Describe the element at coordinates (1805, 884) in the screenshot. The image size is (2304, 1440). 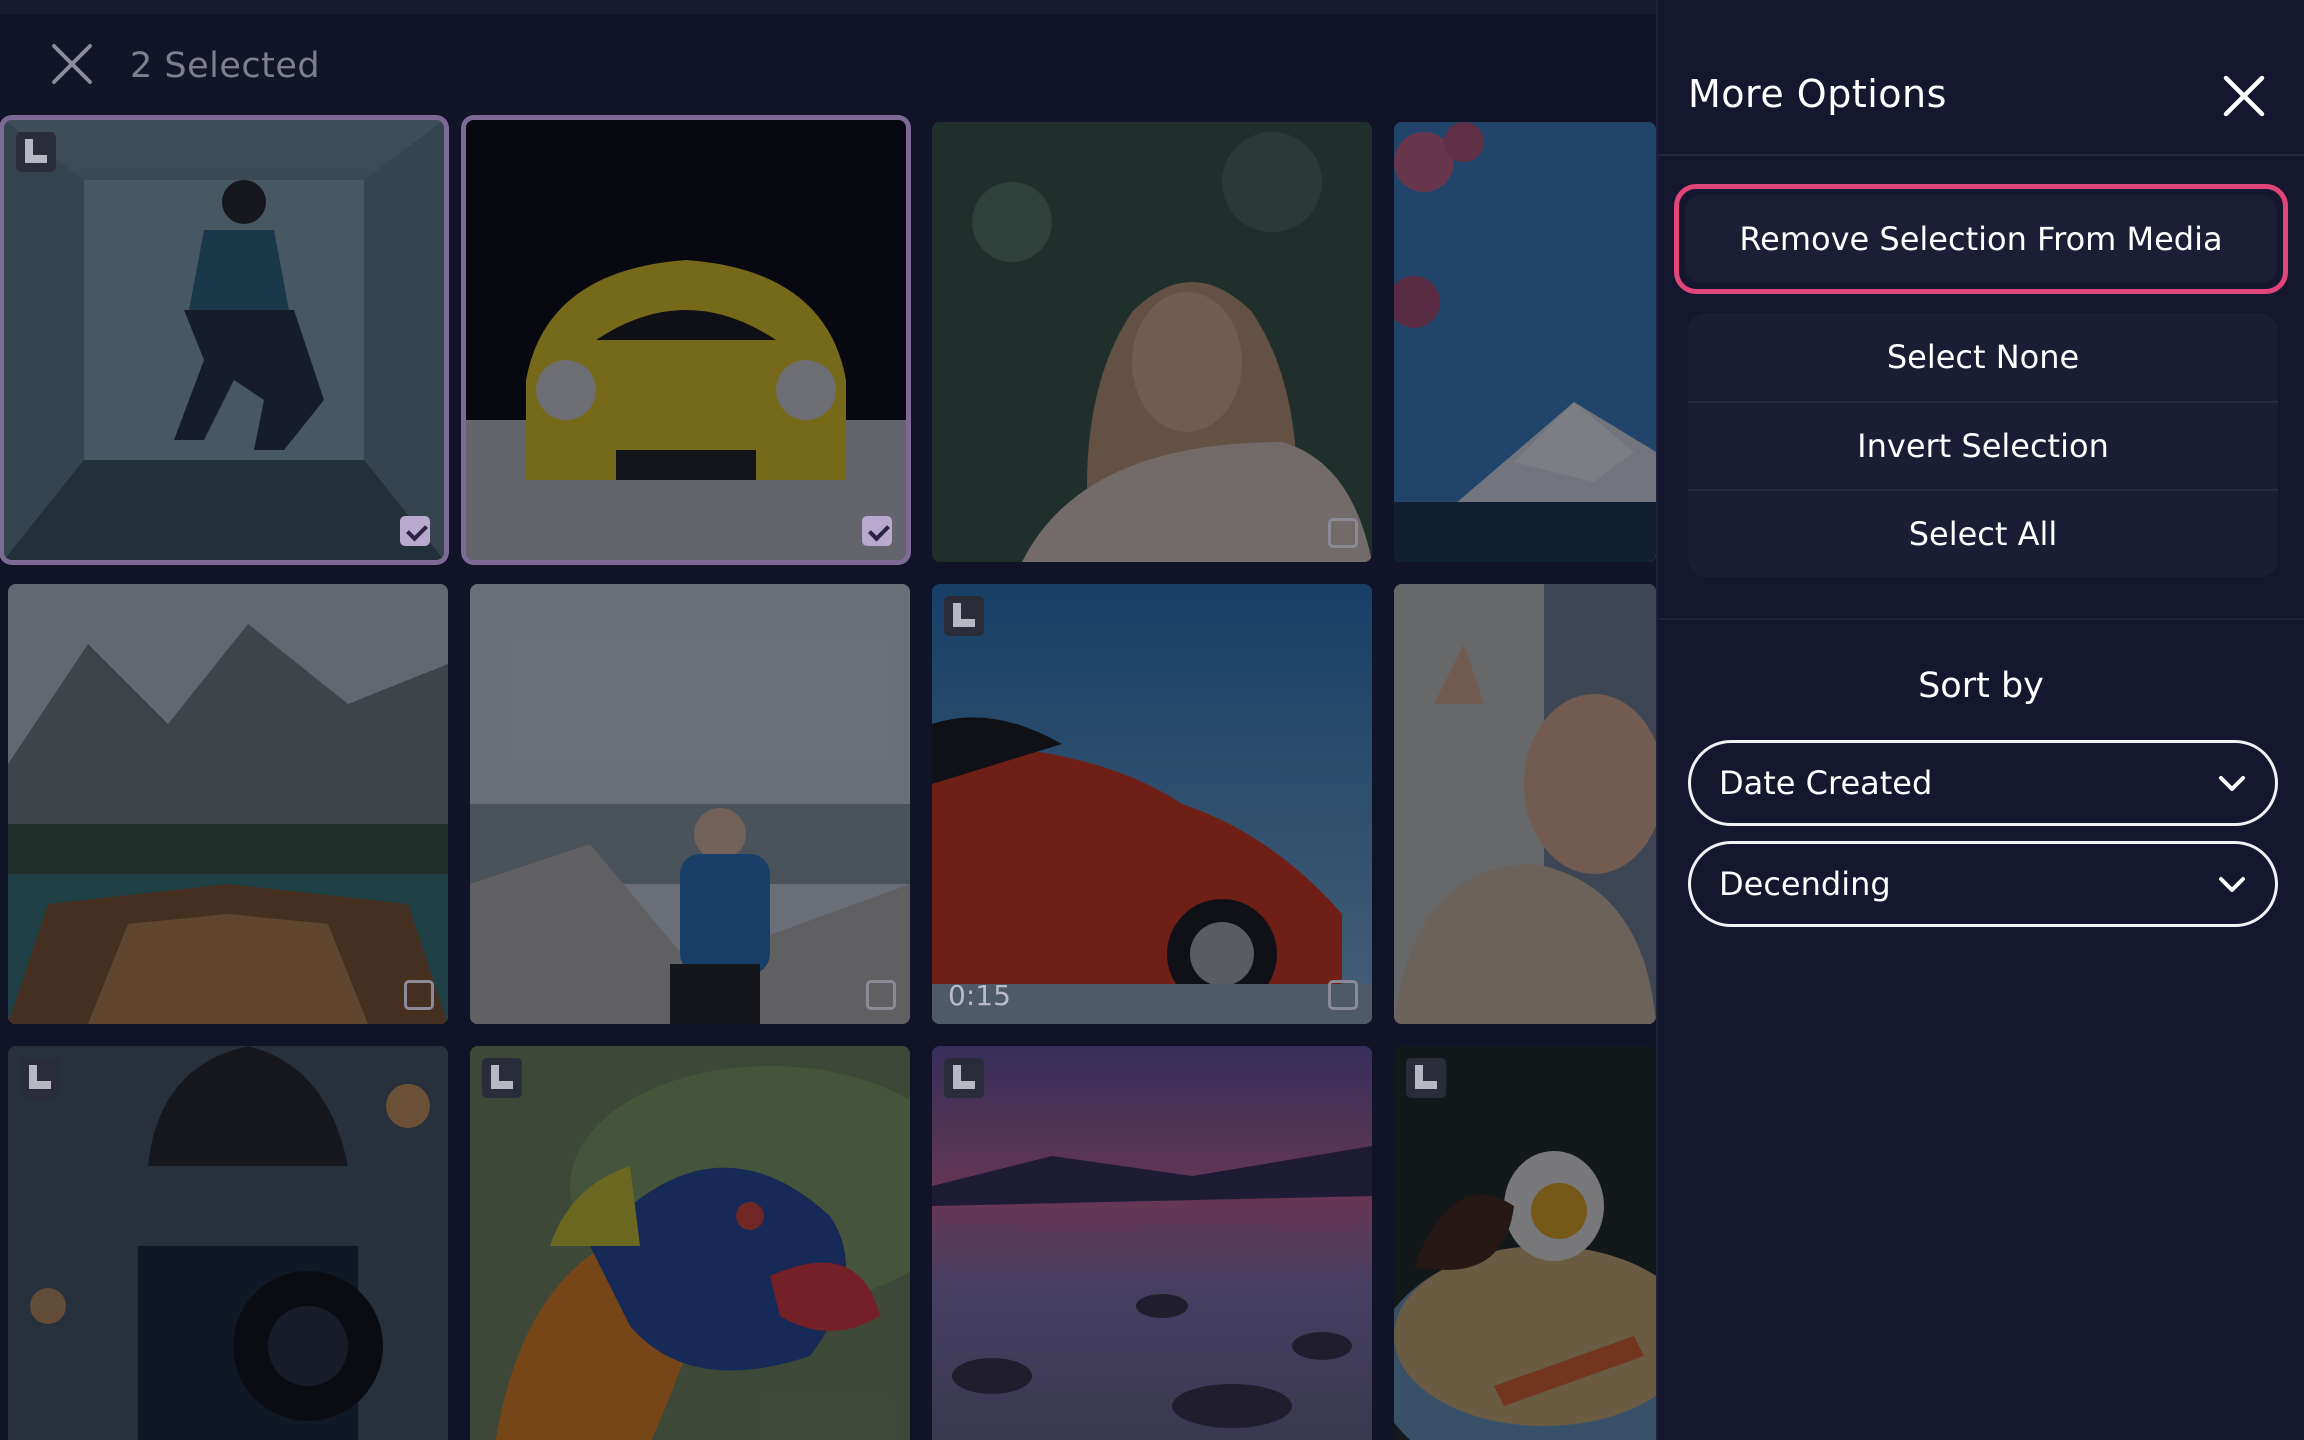
I see `sort-order-value: Decending` at that location.